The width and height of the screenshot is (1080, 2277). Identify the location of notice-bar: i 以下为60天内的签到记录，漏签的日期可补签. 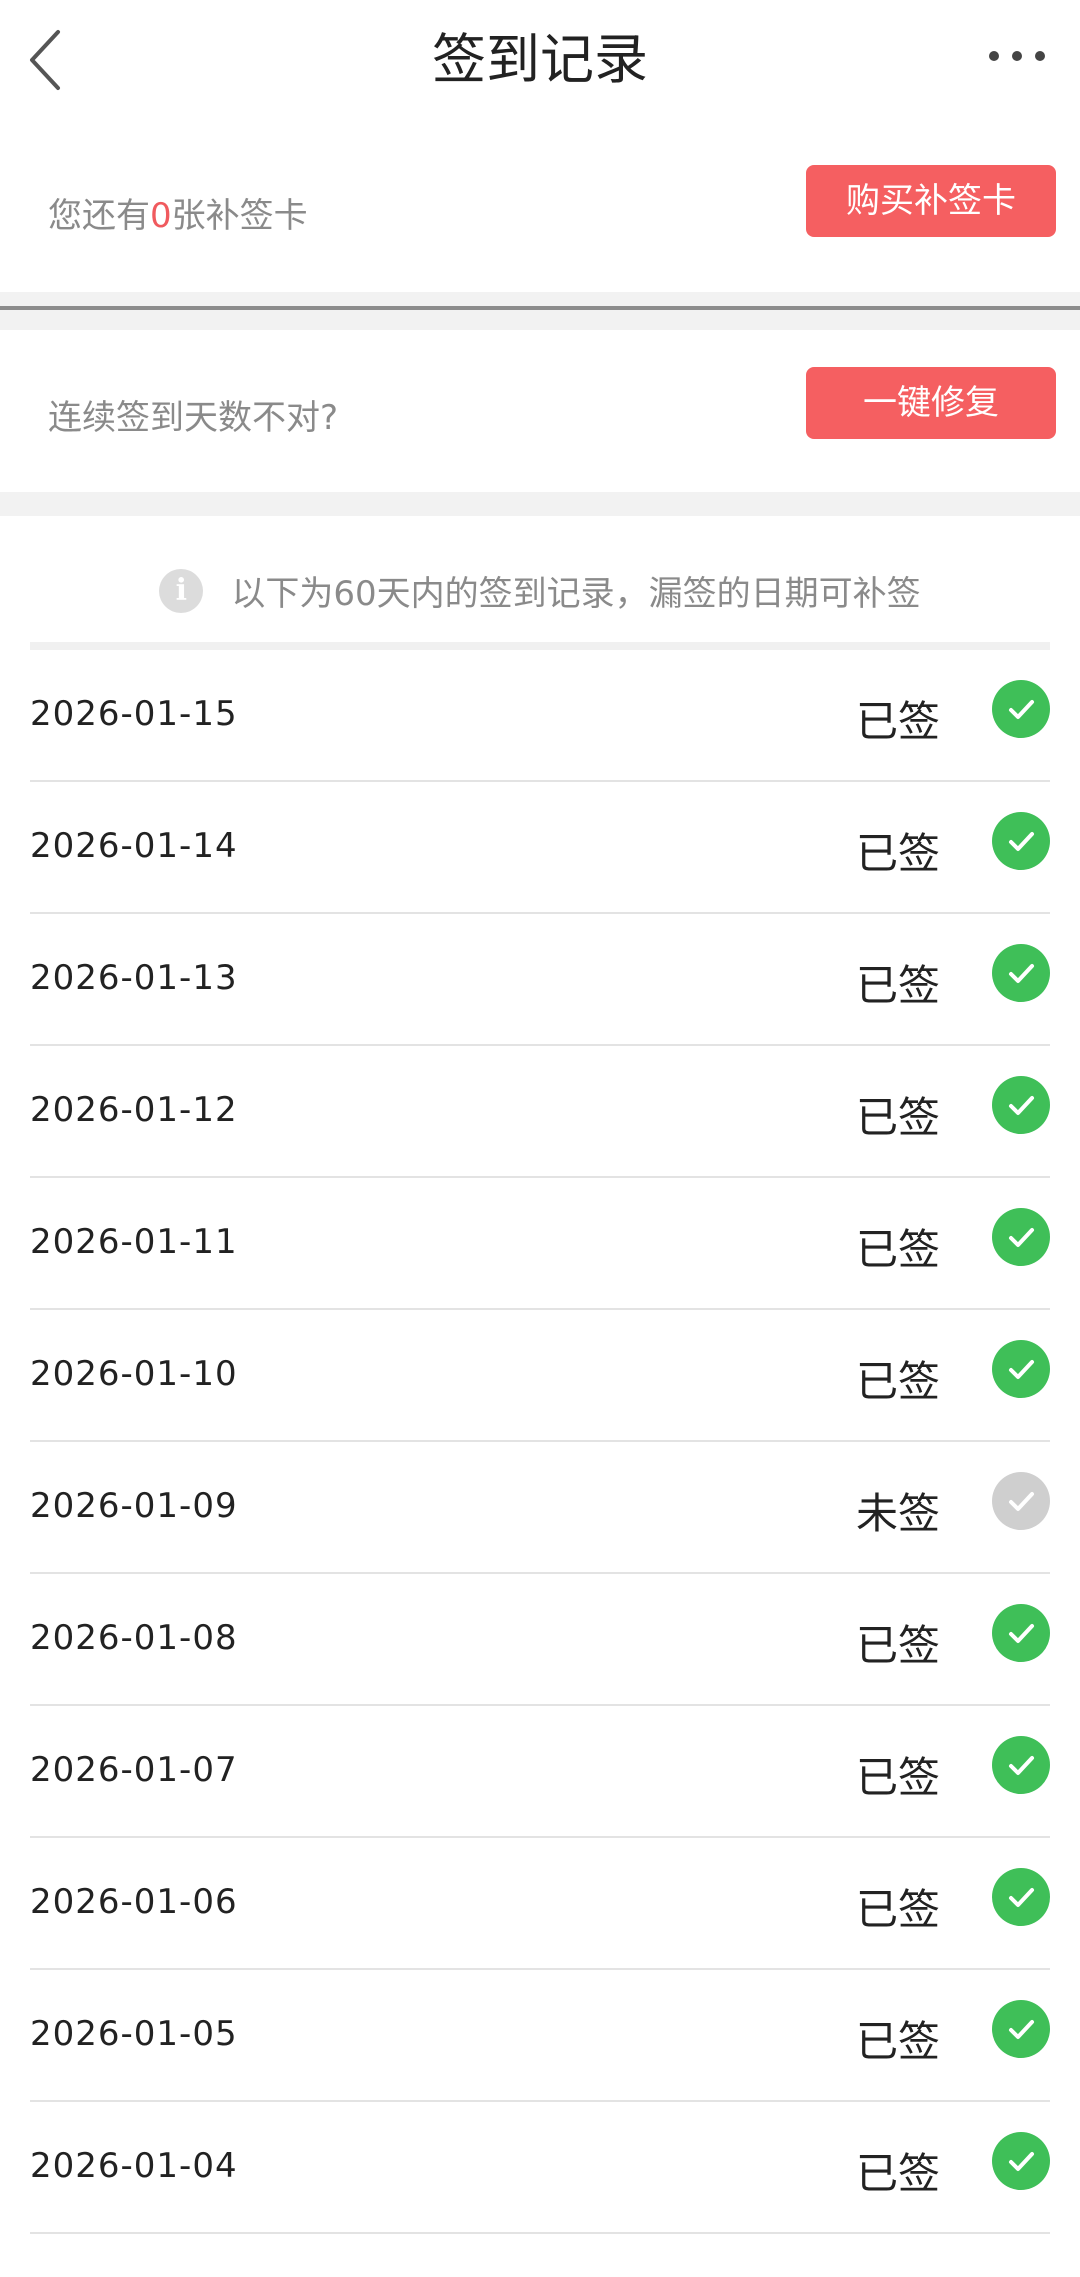
(540, 582).